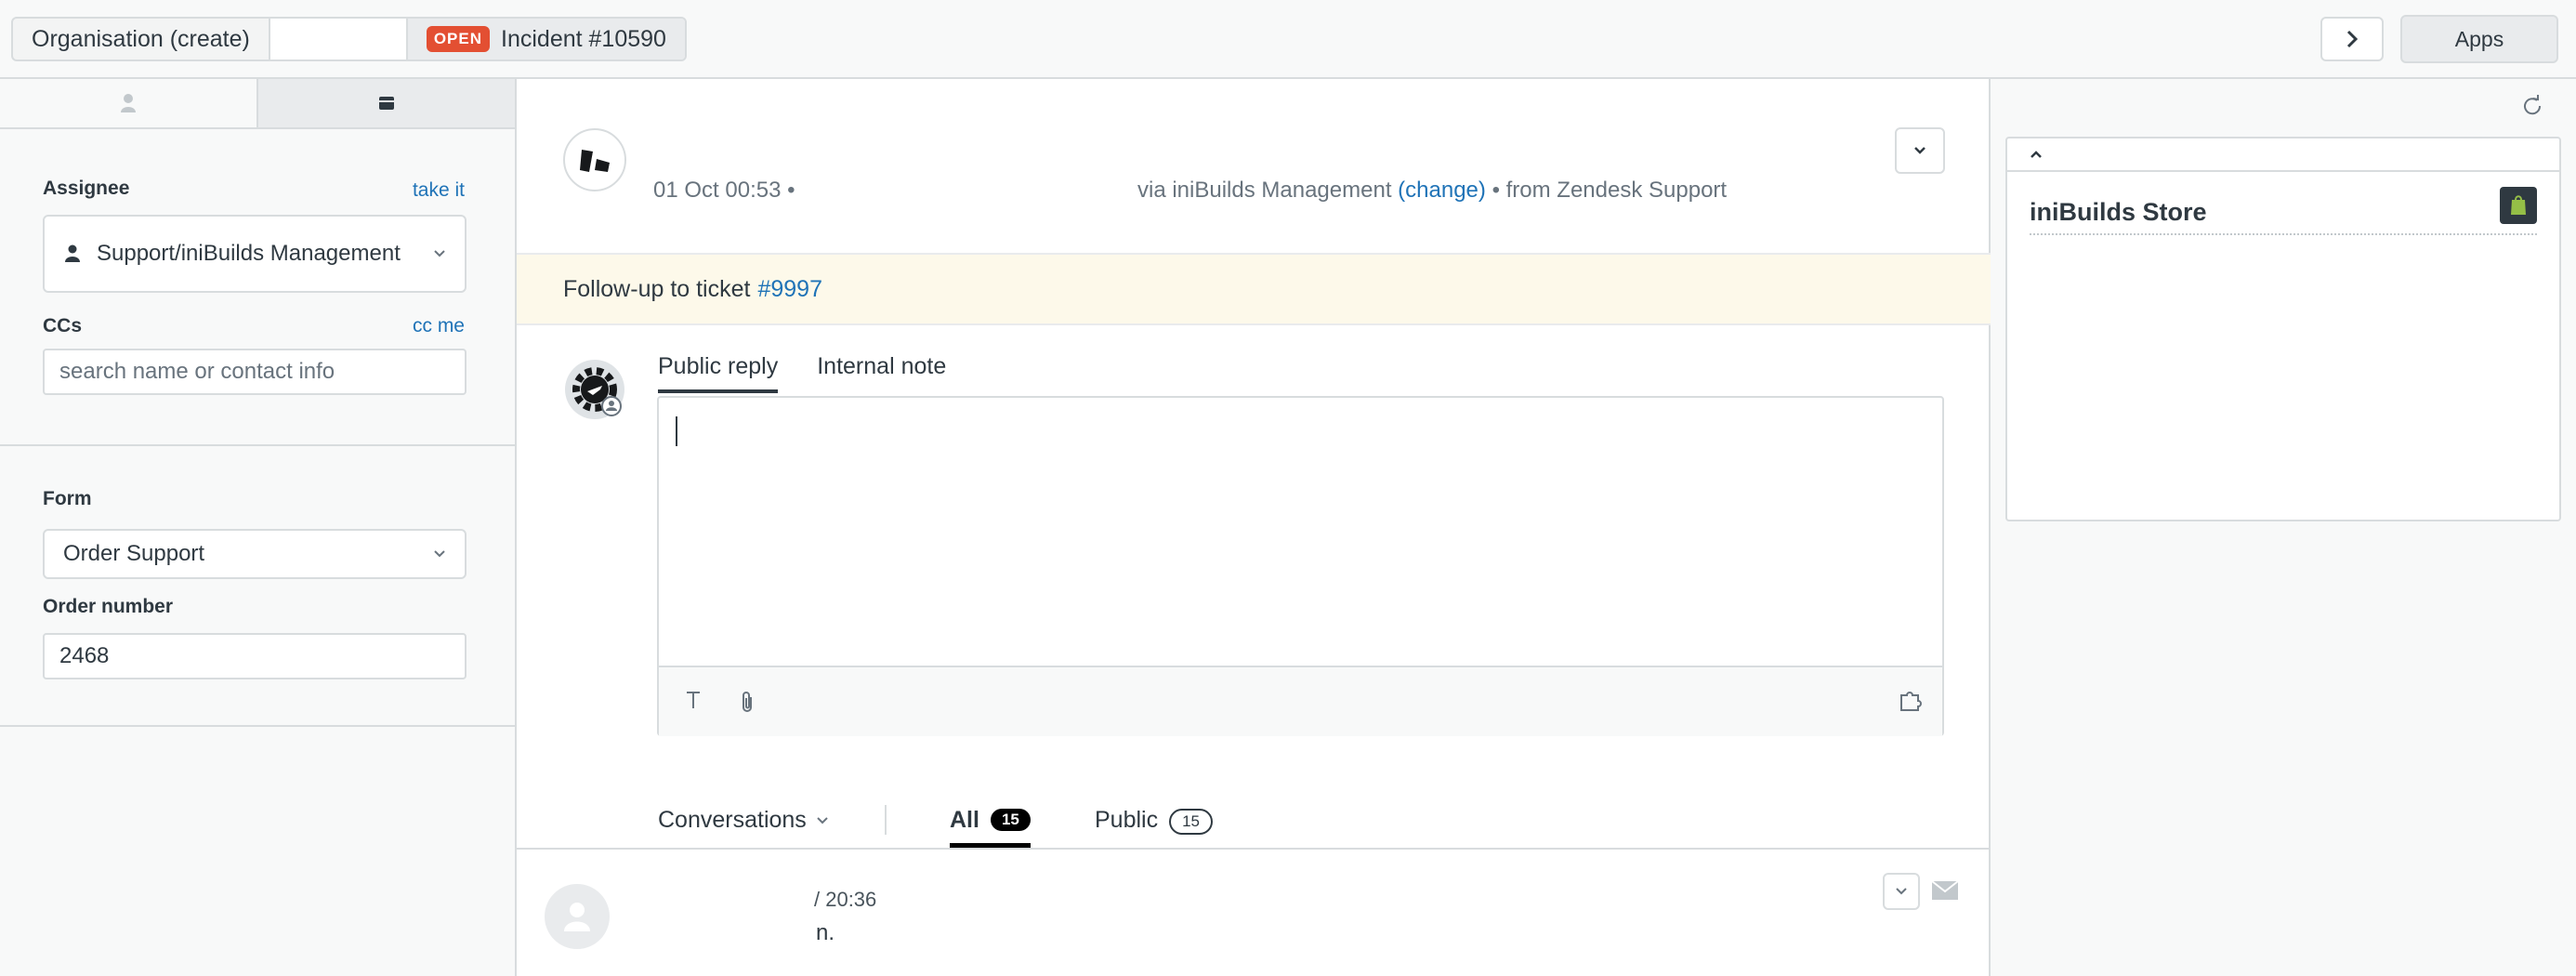  What do you see at coordinates (2283, 155) in the screenshot?
I see `app-collapse-header` at bounding box center [2283, 155].